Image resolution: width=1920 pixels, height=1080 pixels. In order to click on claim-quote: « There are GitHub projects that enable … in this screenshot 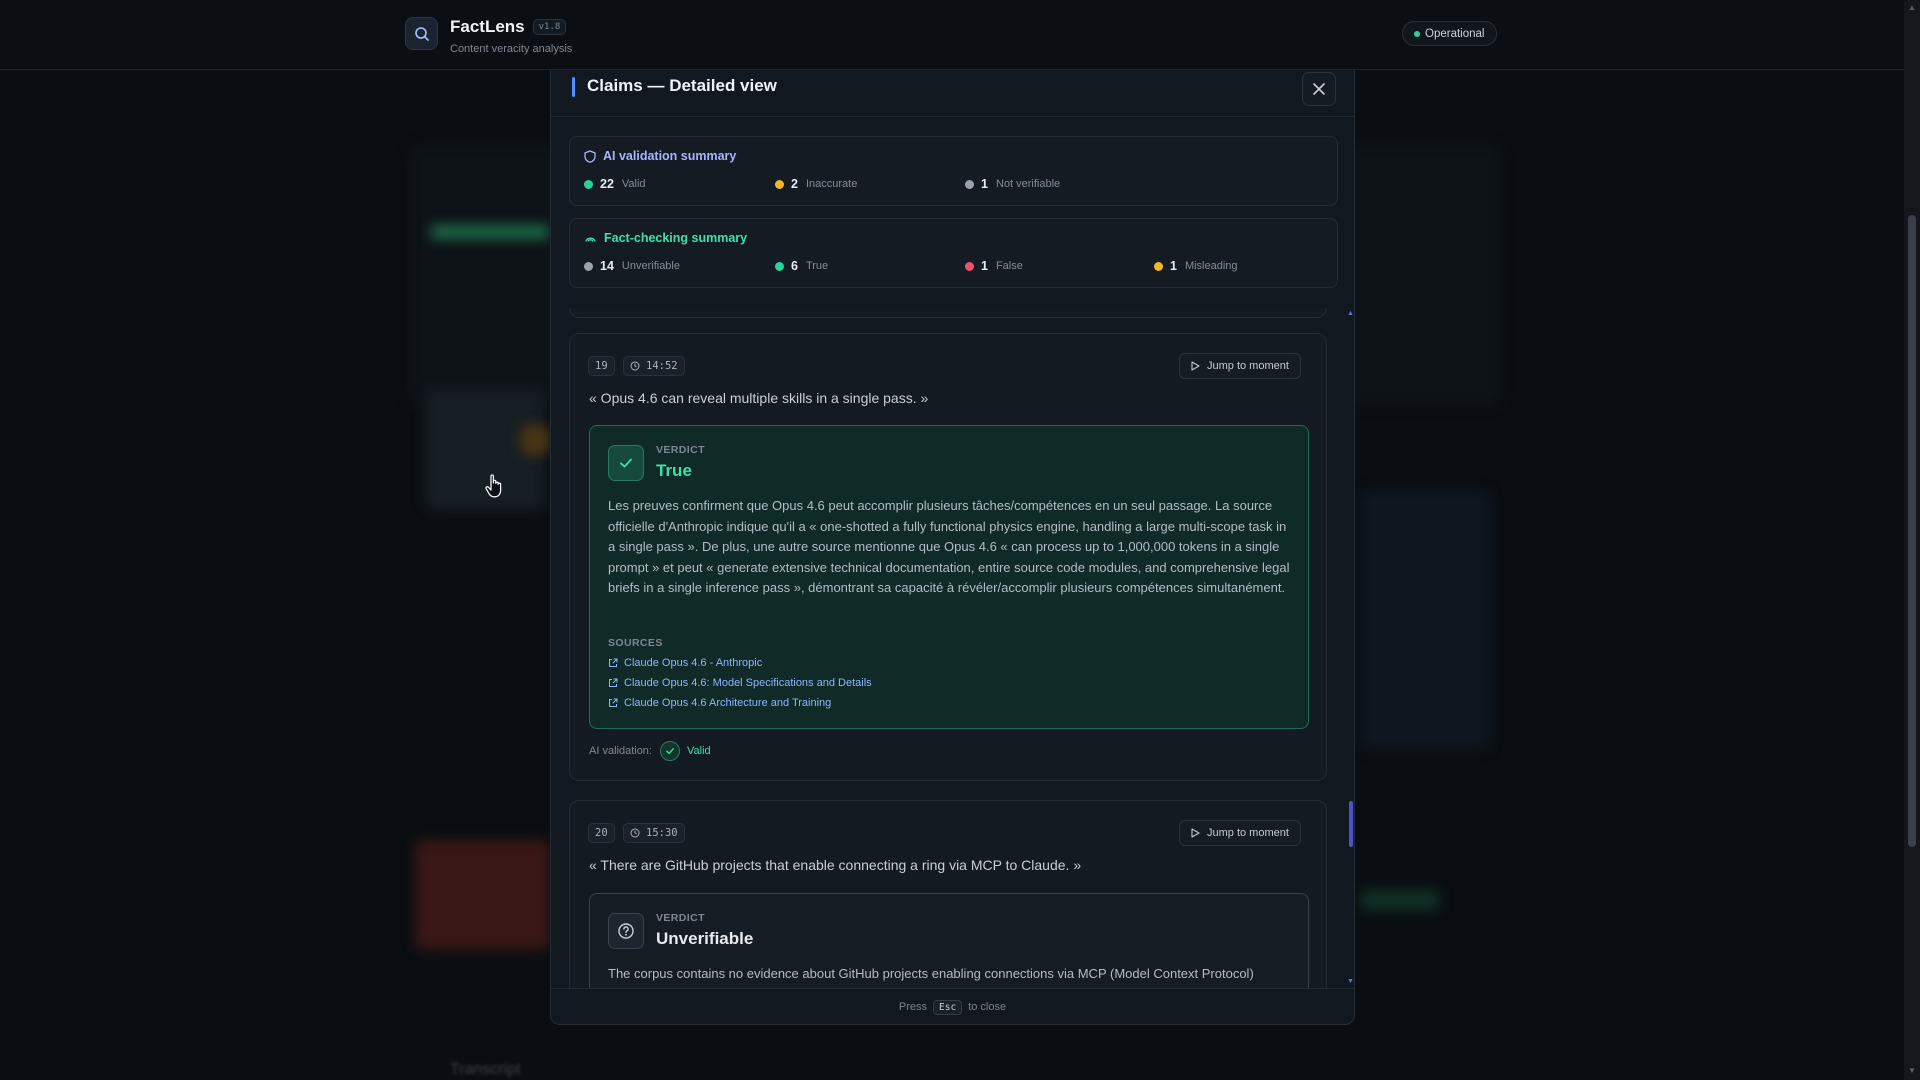, I will do `click(835, 865)`.